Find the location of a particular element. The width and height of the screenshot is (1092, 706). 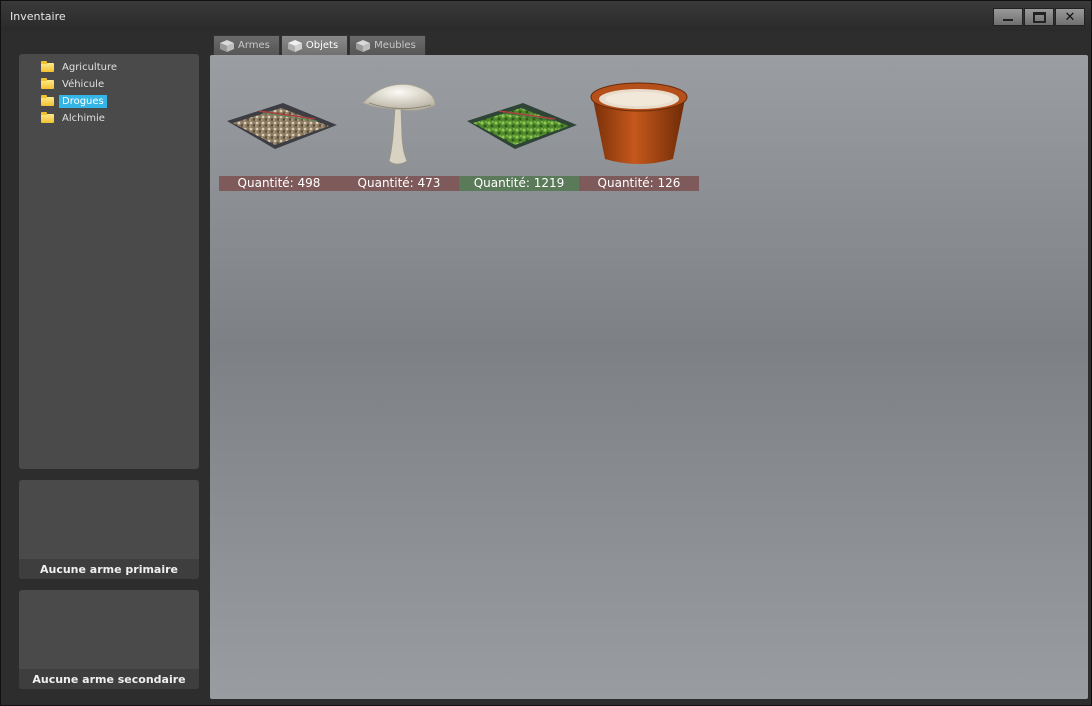

category-drogues: Drogues is located at coordinates (74, 101).